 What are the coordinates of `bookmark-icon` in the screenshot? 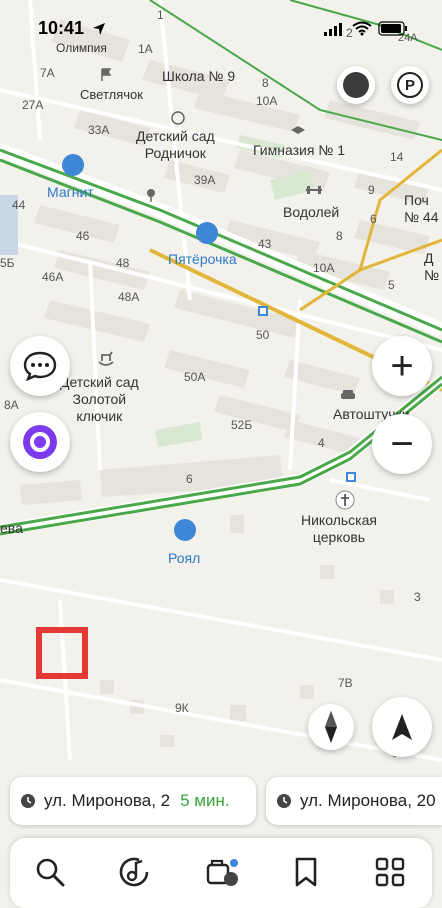 It's located at (306, 872).